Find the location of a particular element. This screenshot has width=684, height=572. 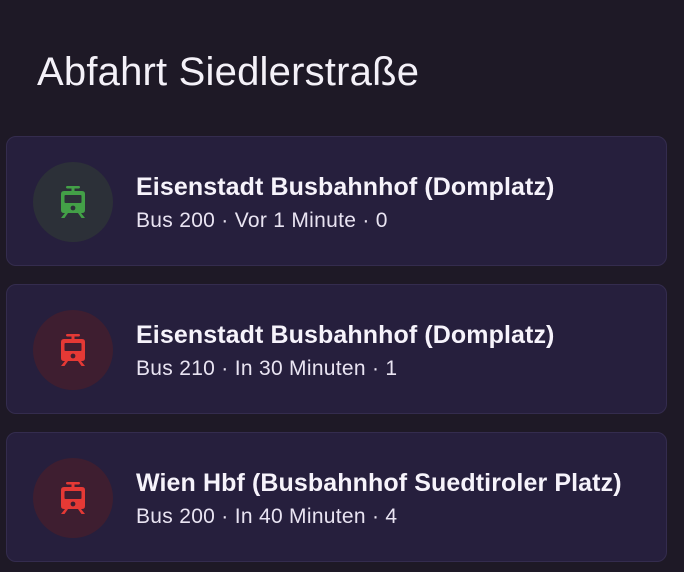

departure-detail: Bus 200 · In 40 Minuten · 4 is located at coordinates (267, 516).